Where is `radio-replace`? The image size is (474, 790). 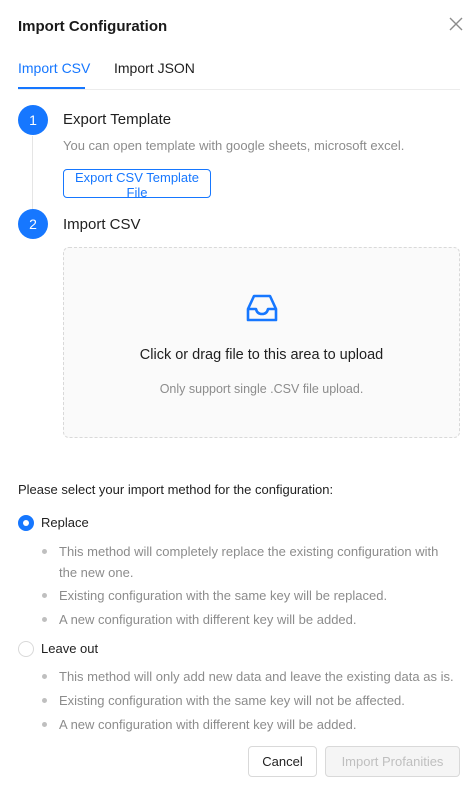 radio-replace is located at coordinates (26, 523).